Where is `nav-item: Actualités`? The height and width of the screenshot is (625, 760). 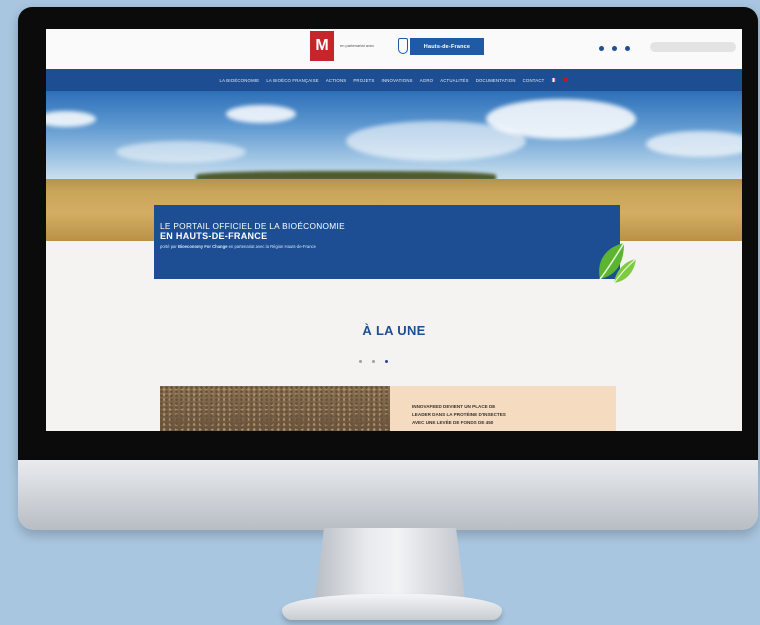 nav-item: Actualités is located at coordinates (454, 80).